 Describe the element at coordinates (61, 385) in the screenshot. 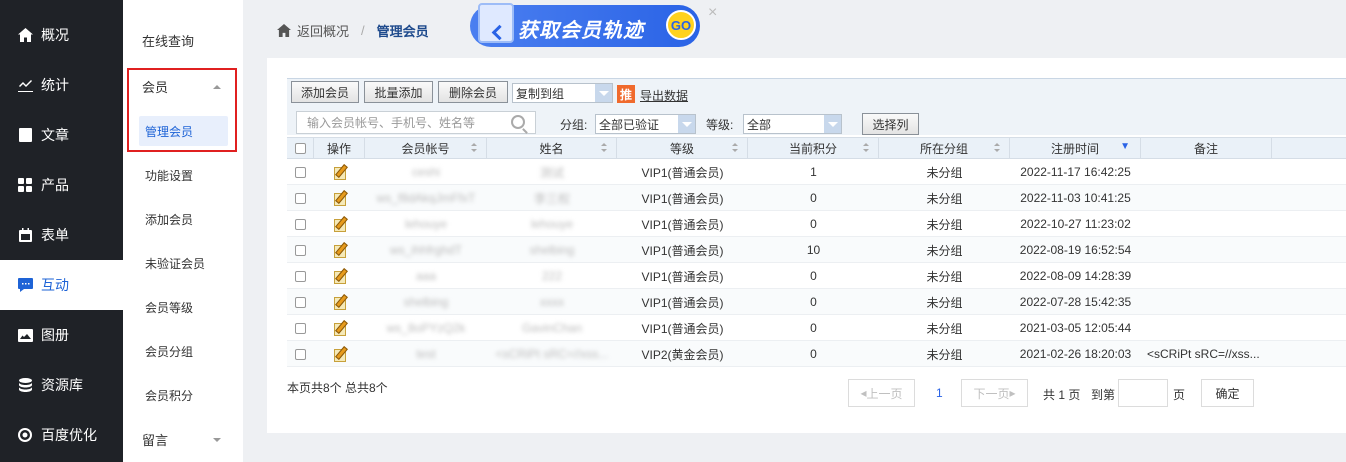

I see `nav-item-resources: 资源库` at that location.